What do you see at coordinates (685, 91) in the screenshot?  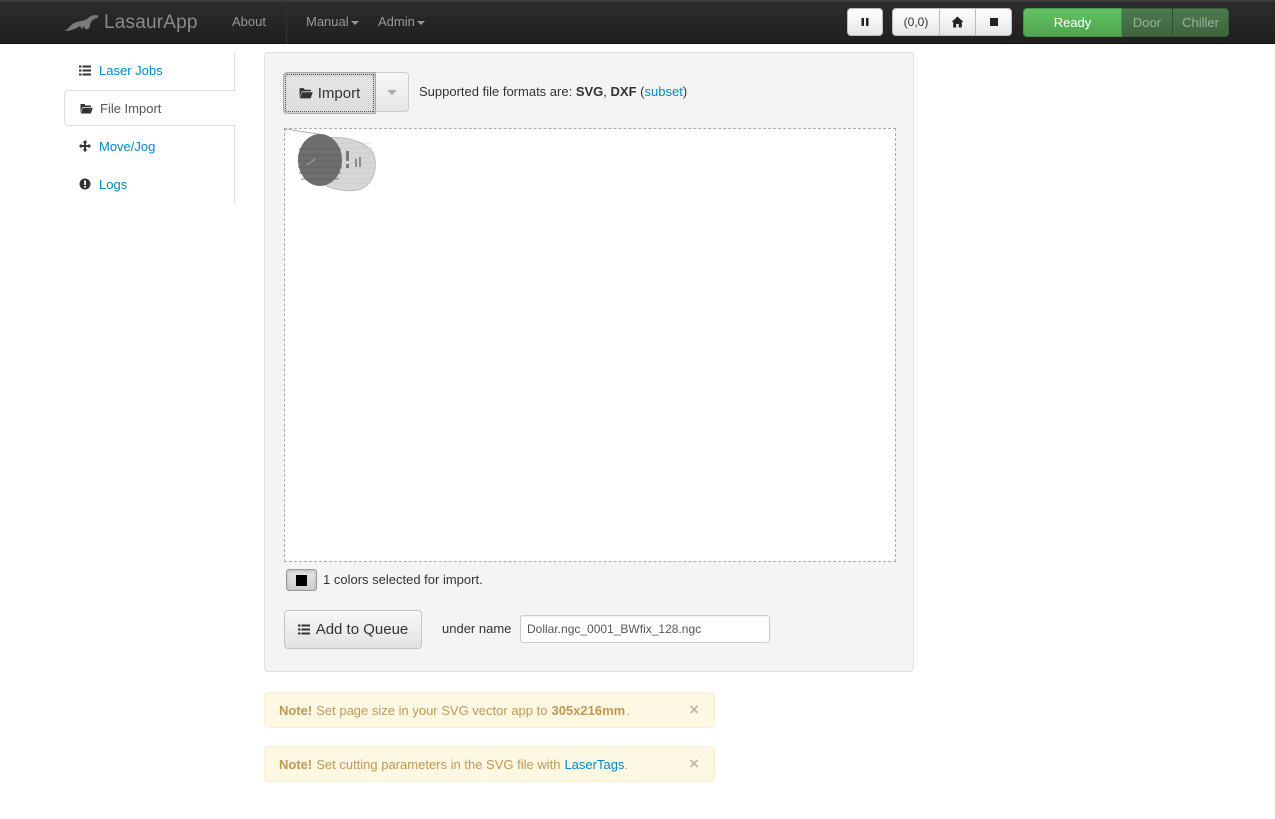 I see `paren-close: )` at bounding box center [685, 91].